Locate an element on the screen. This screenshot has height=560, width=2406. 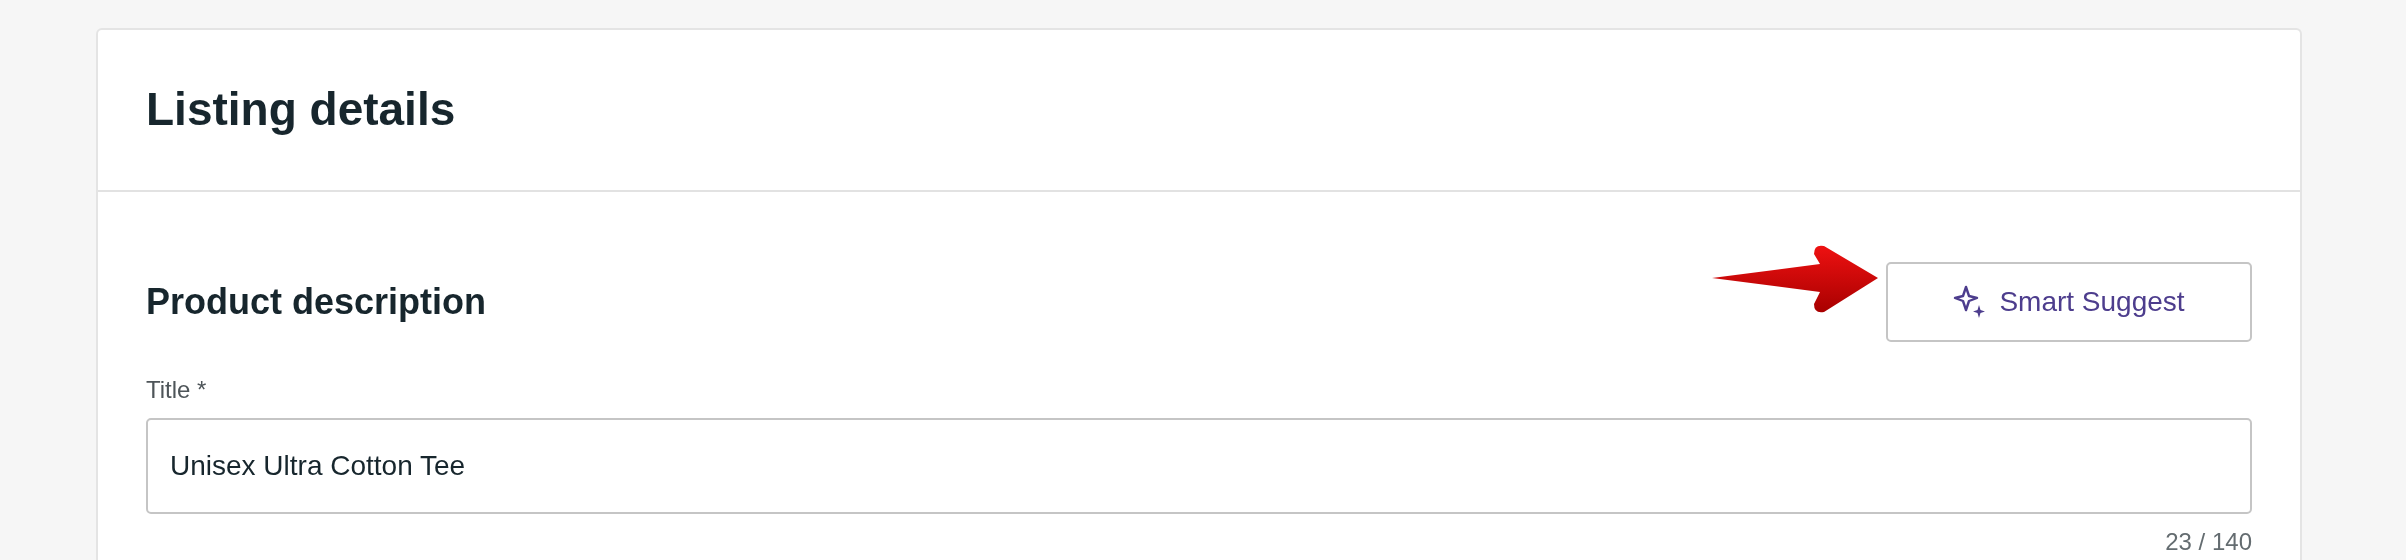
section-title: Product description is located at coordinates (316, 302).